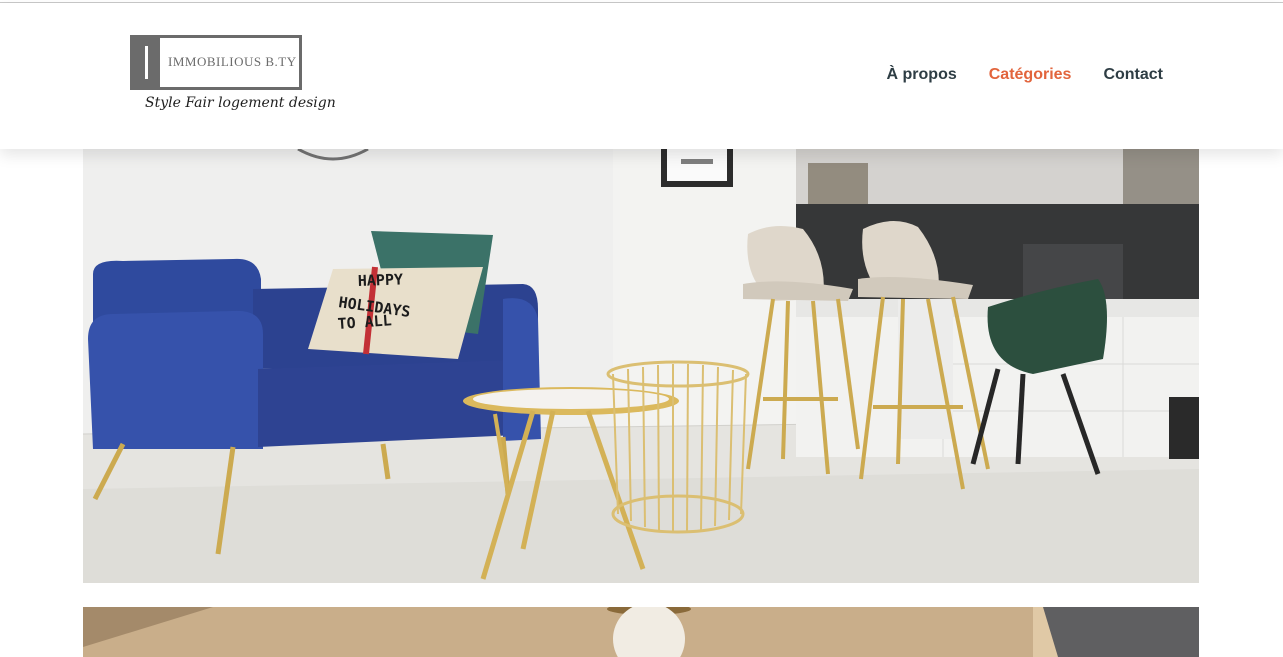 The height and width of the screenshot is (657, 1283). I want to click on nav-link-categories: Catégories, so click(1030, 75).